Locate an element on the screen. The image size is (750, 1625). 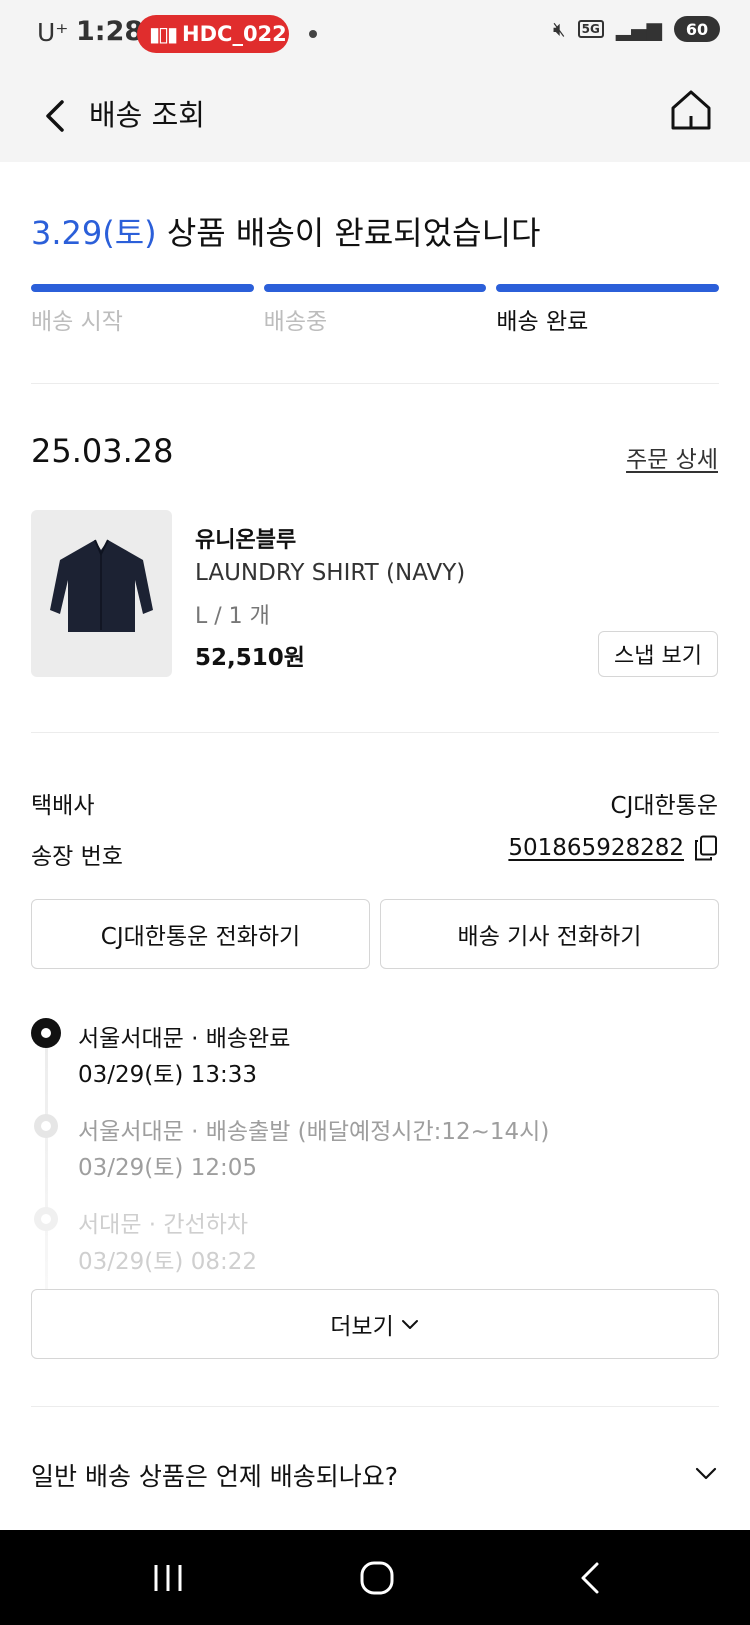
status-time: 1:28 is located at coordinates (110, 31).